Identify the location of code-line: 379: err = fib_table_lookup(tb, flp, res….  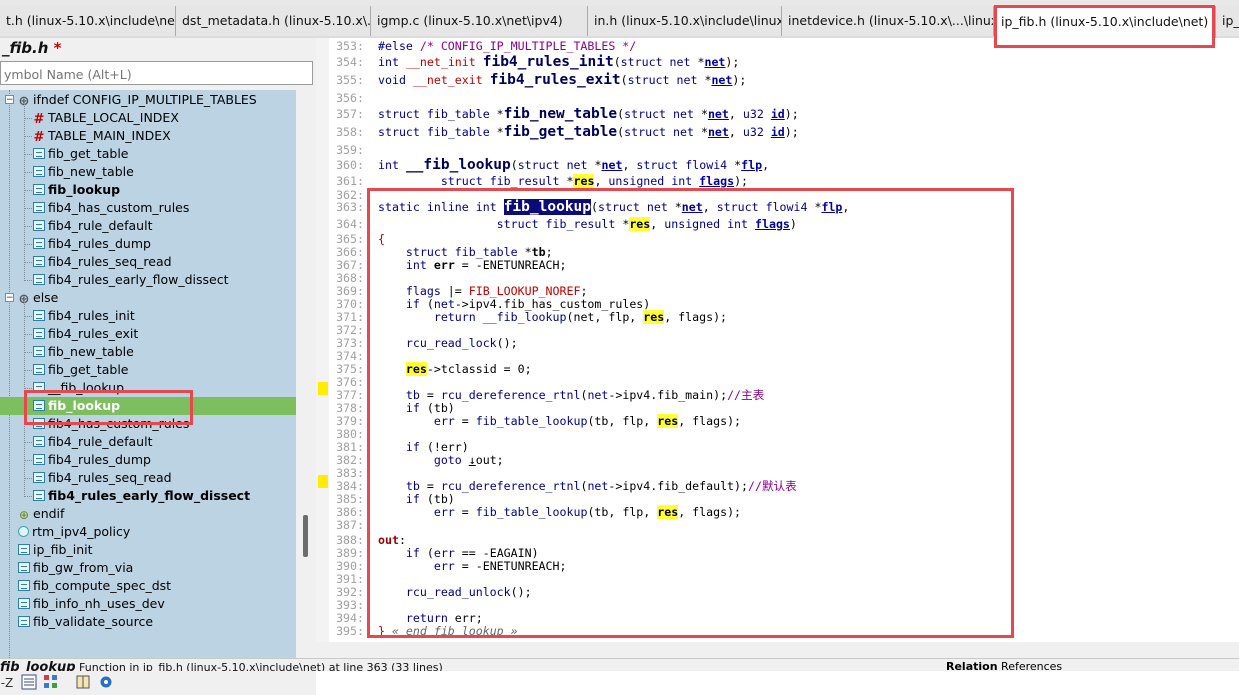
(528, 421).